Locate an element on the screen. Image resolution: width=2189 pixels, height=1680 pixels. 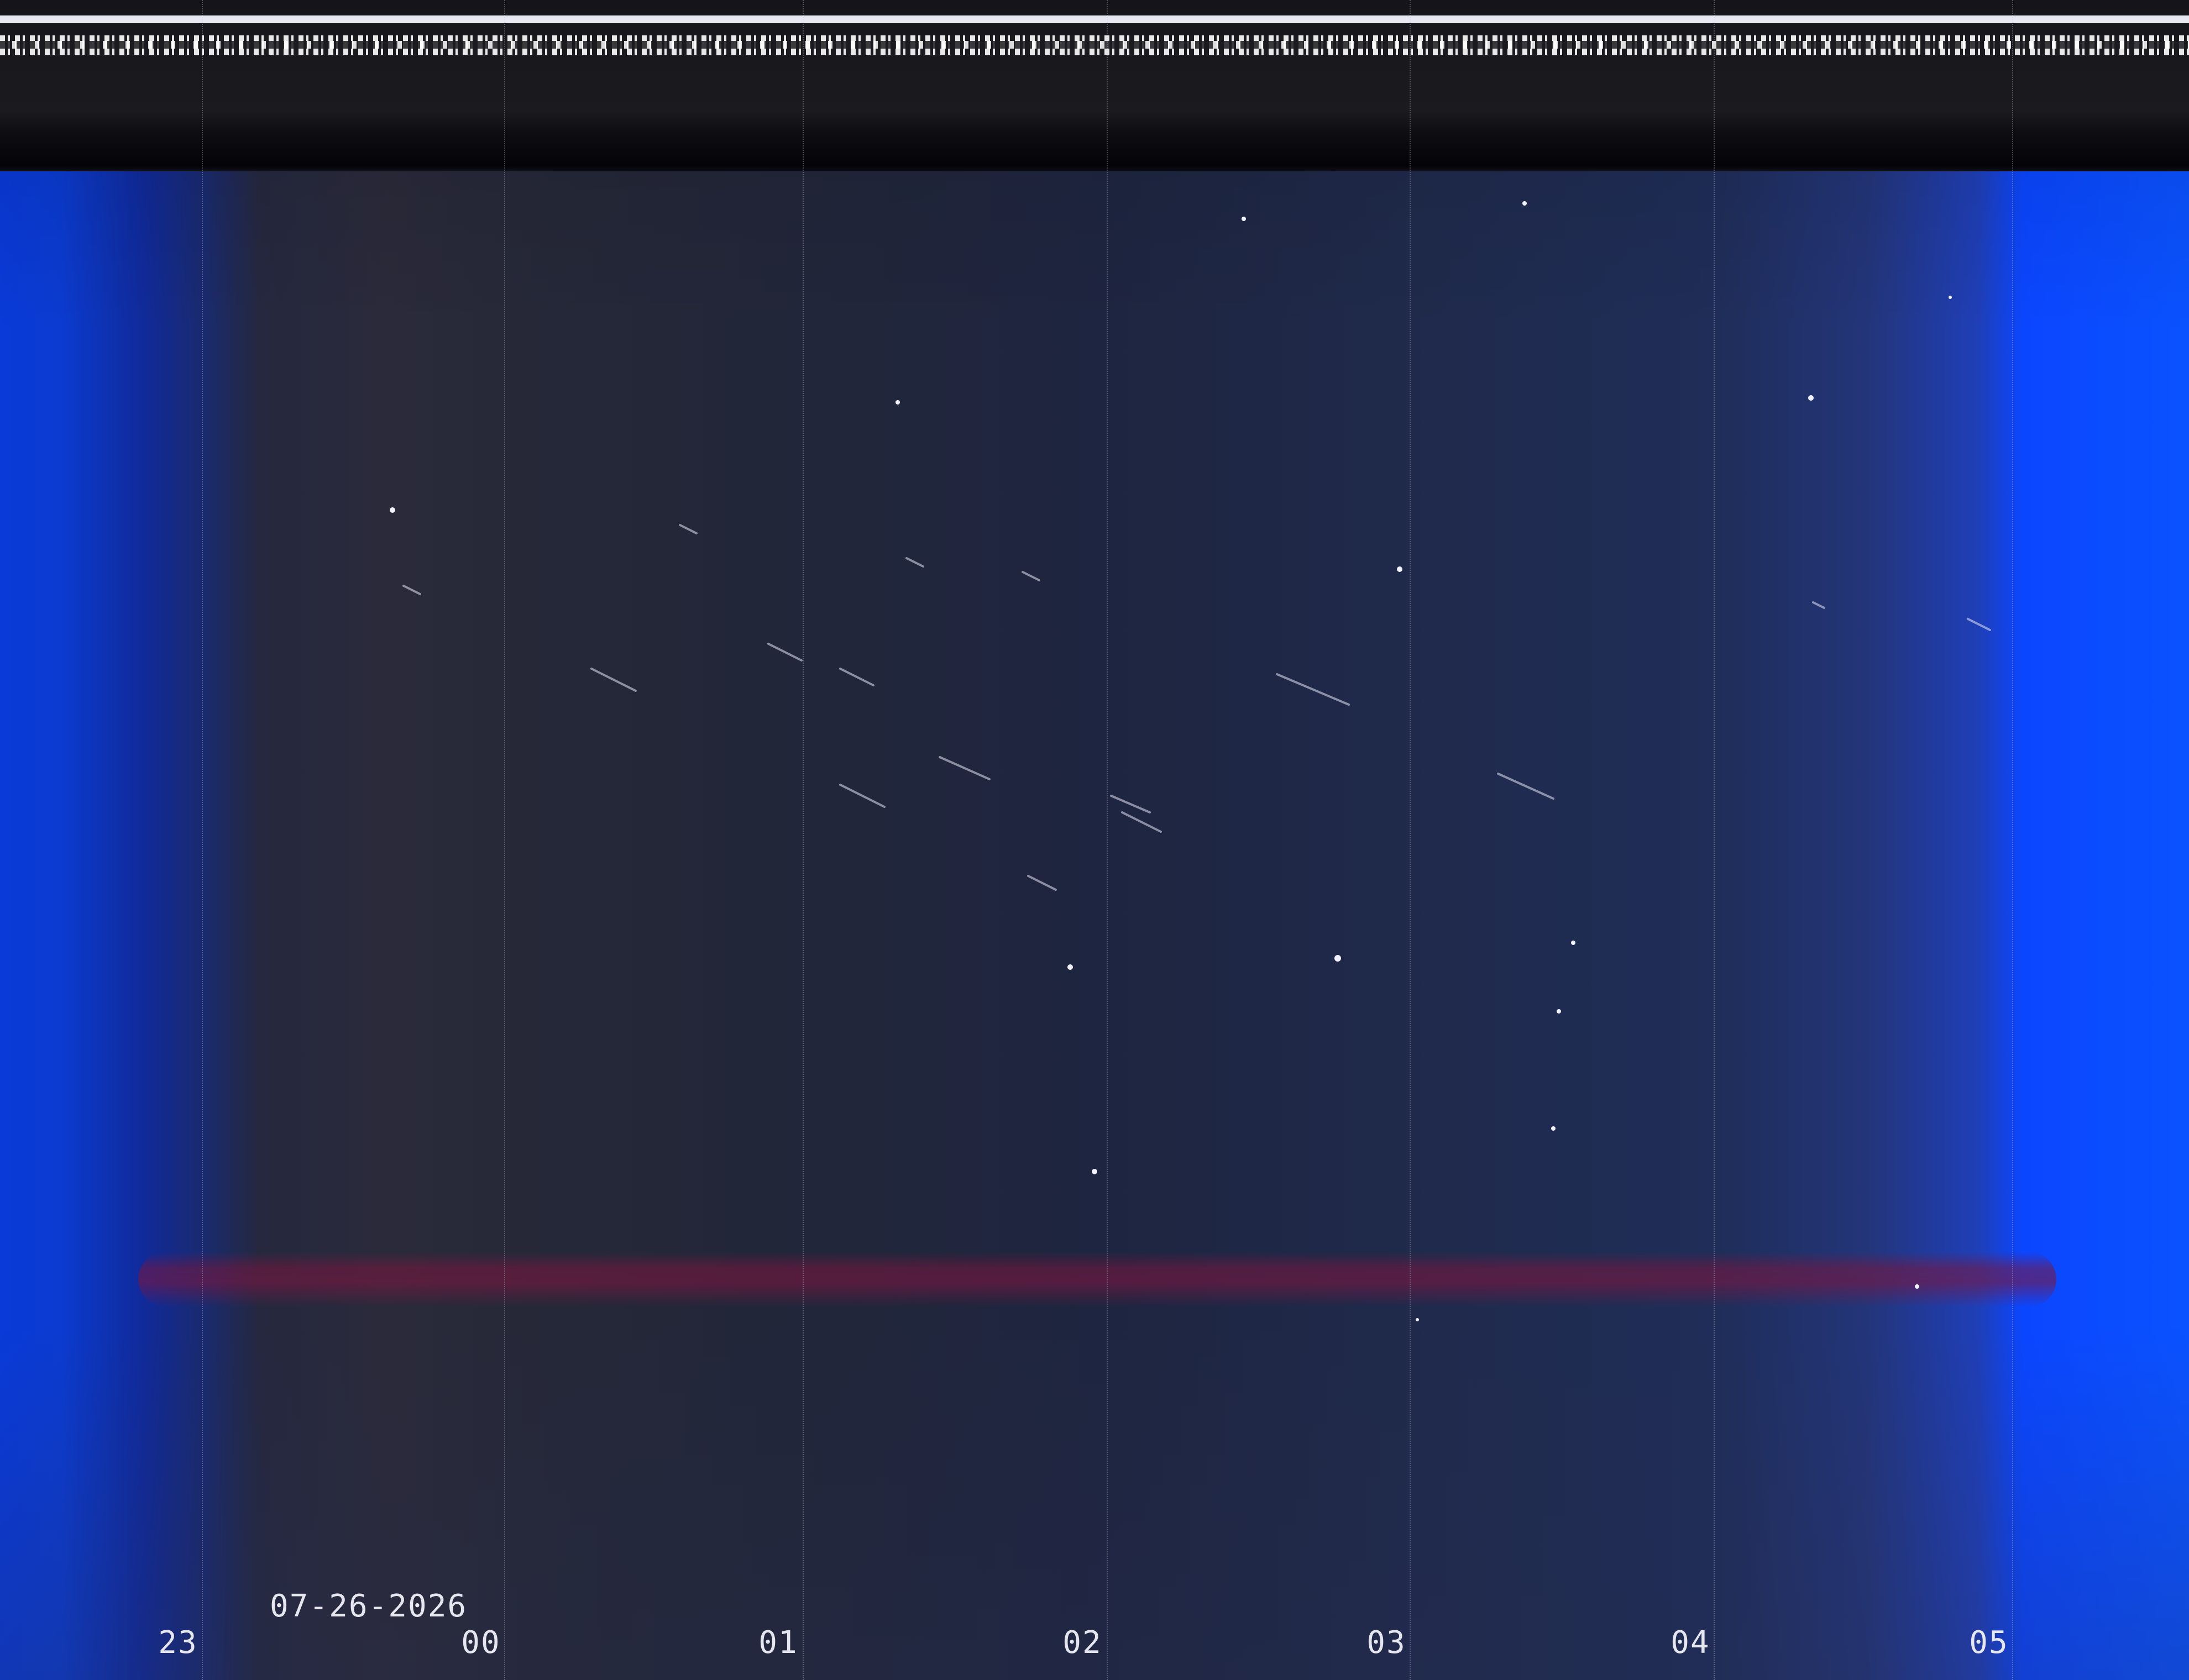
hour-label-04: 04 is located at coordinates (1690, 1643).